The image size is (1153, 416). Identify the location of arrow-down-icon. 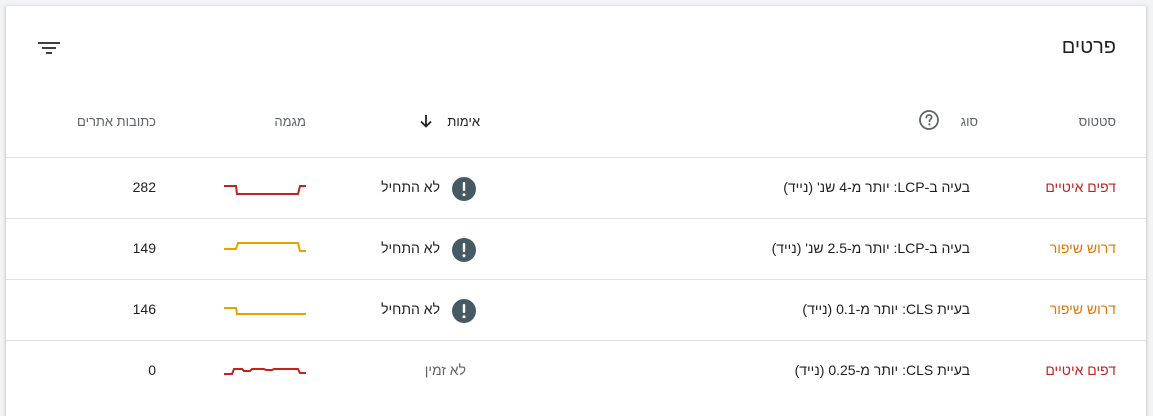
(426, 121).